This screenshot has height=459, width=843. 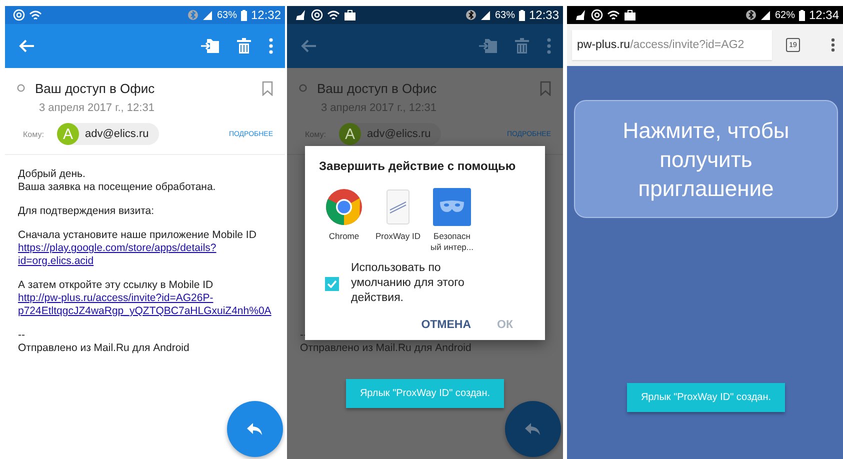 What do you see at coordinates (117, 255) in the screenshot?
I see `email-link: https://play.google.com/store/apps/details? id=org.elics.acid` at bounding box center [117, 255].